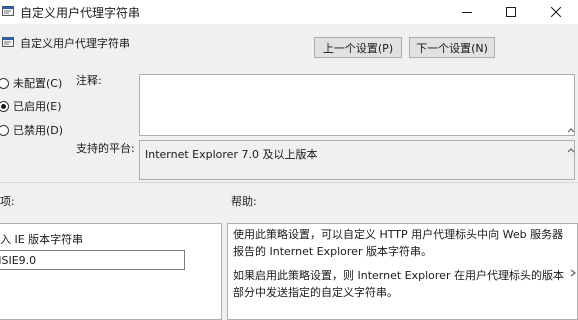 Image resolution: width=578 pixels, height=320 pixels. Describe the element at coordinates (357, 160) in the screenshot. I see `platform-box: Internet Explorer 7.0 及以上版本` at that location.